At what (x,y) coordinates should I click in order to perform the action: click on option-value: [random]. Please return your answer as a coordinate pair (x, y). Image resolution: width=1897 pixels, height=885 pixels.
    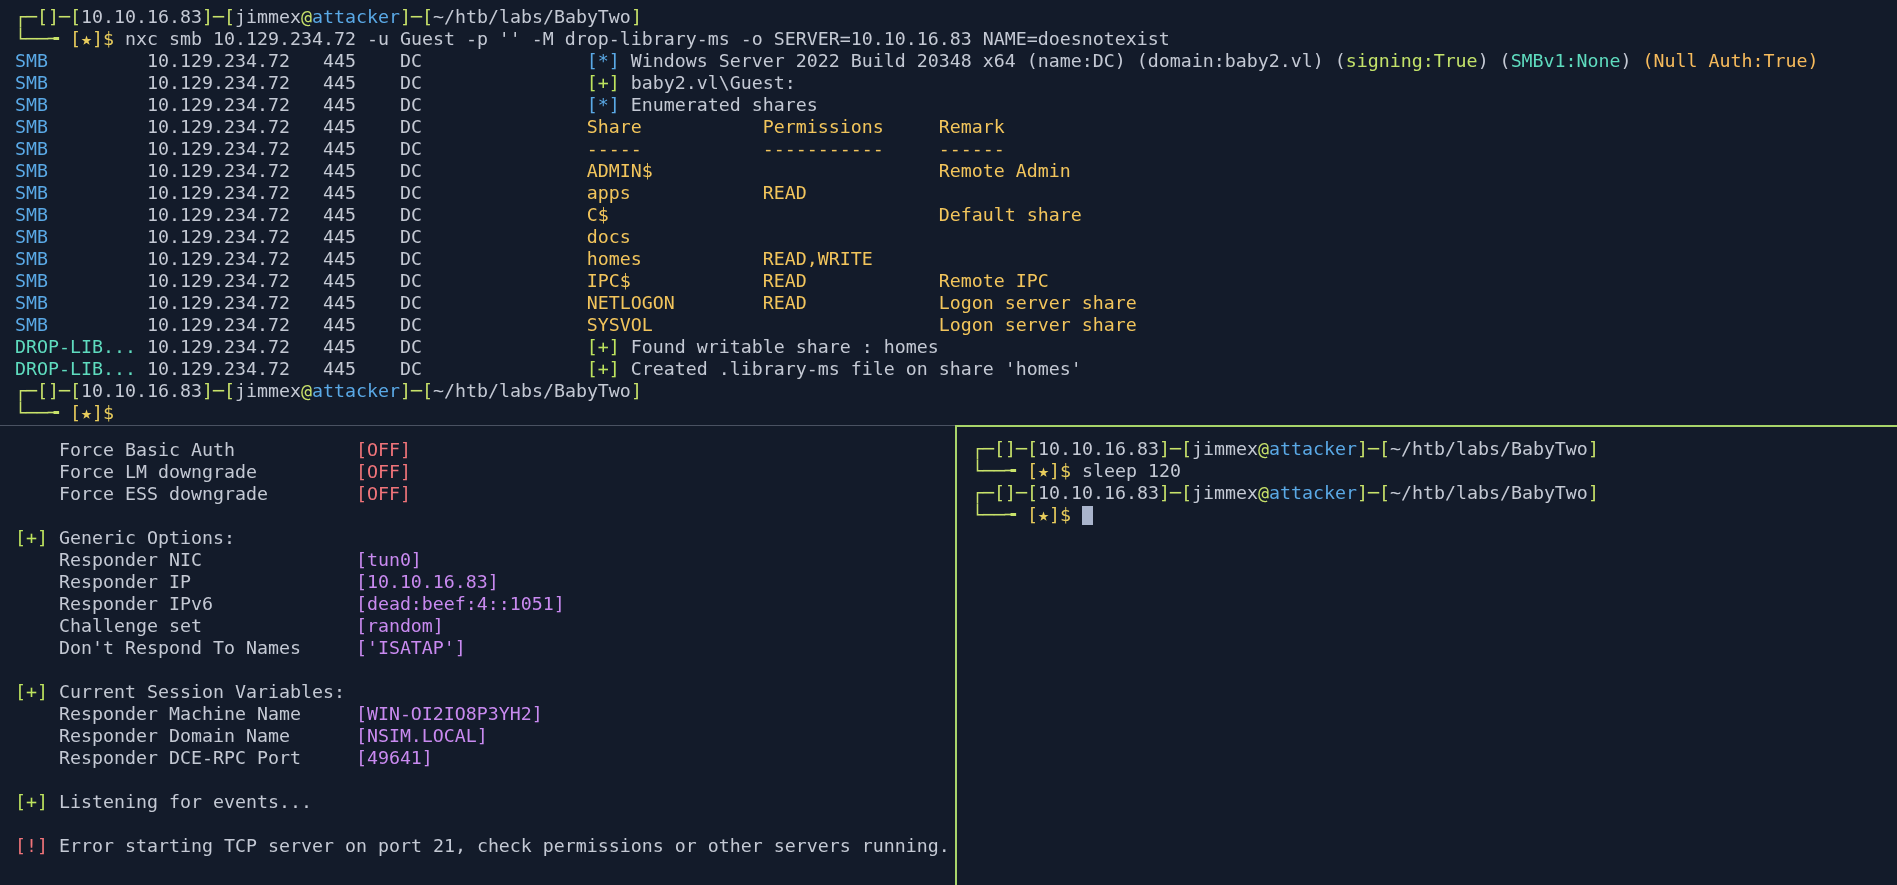
    Looking at the image, I should click on (399, 626).